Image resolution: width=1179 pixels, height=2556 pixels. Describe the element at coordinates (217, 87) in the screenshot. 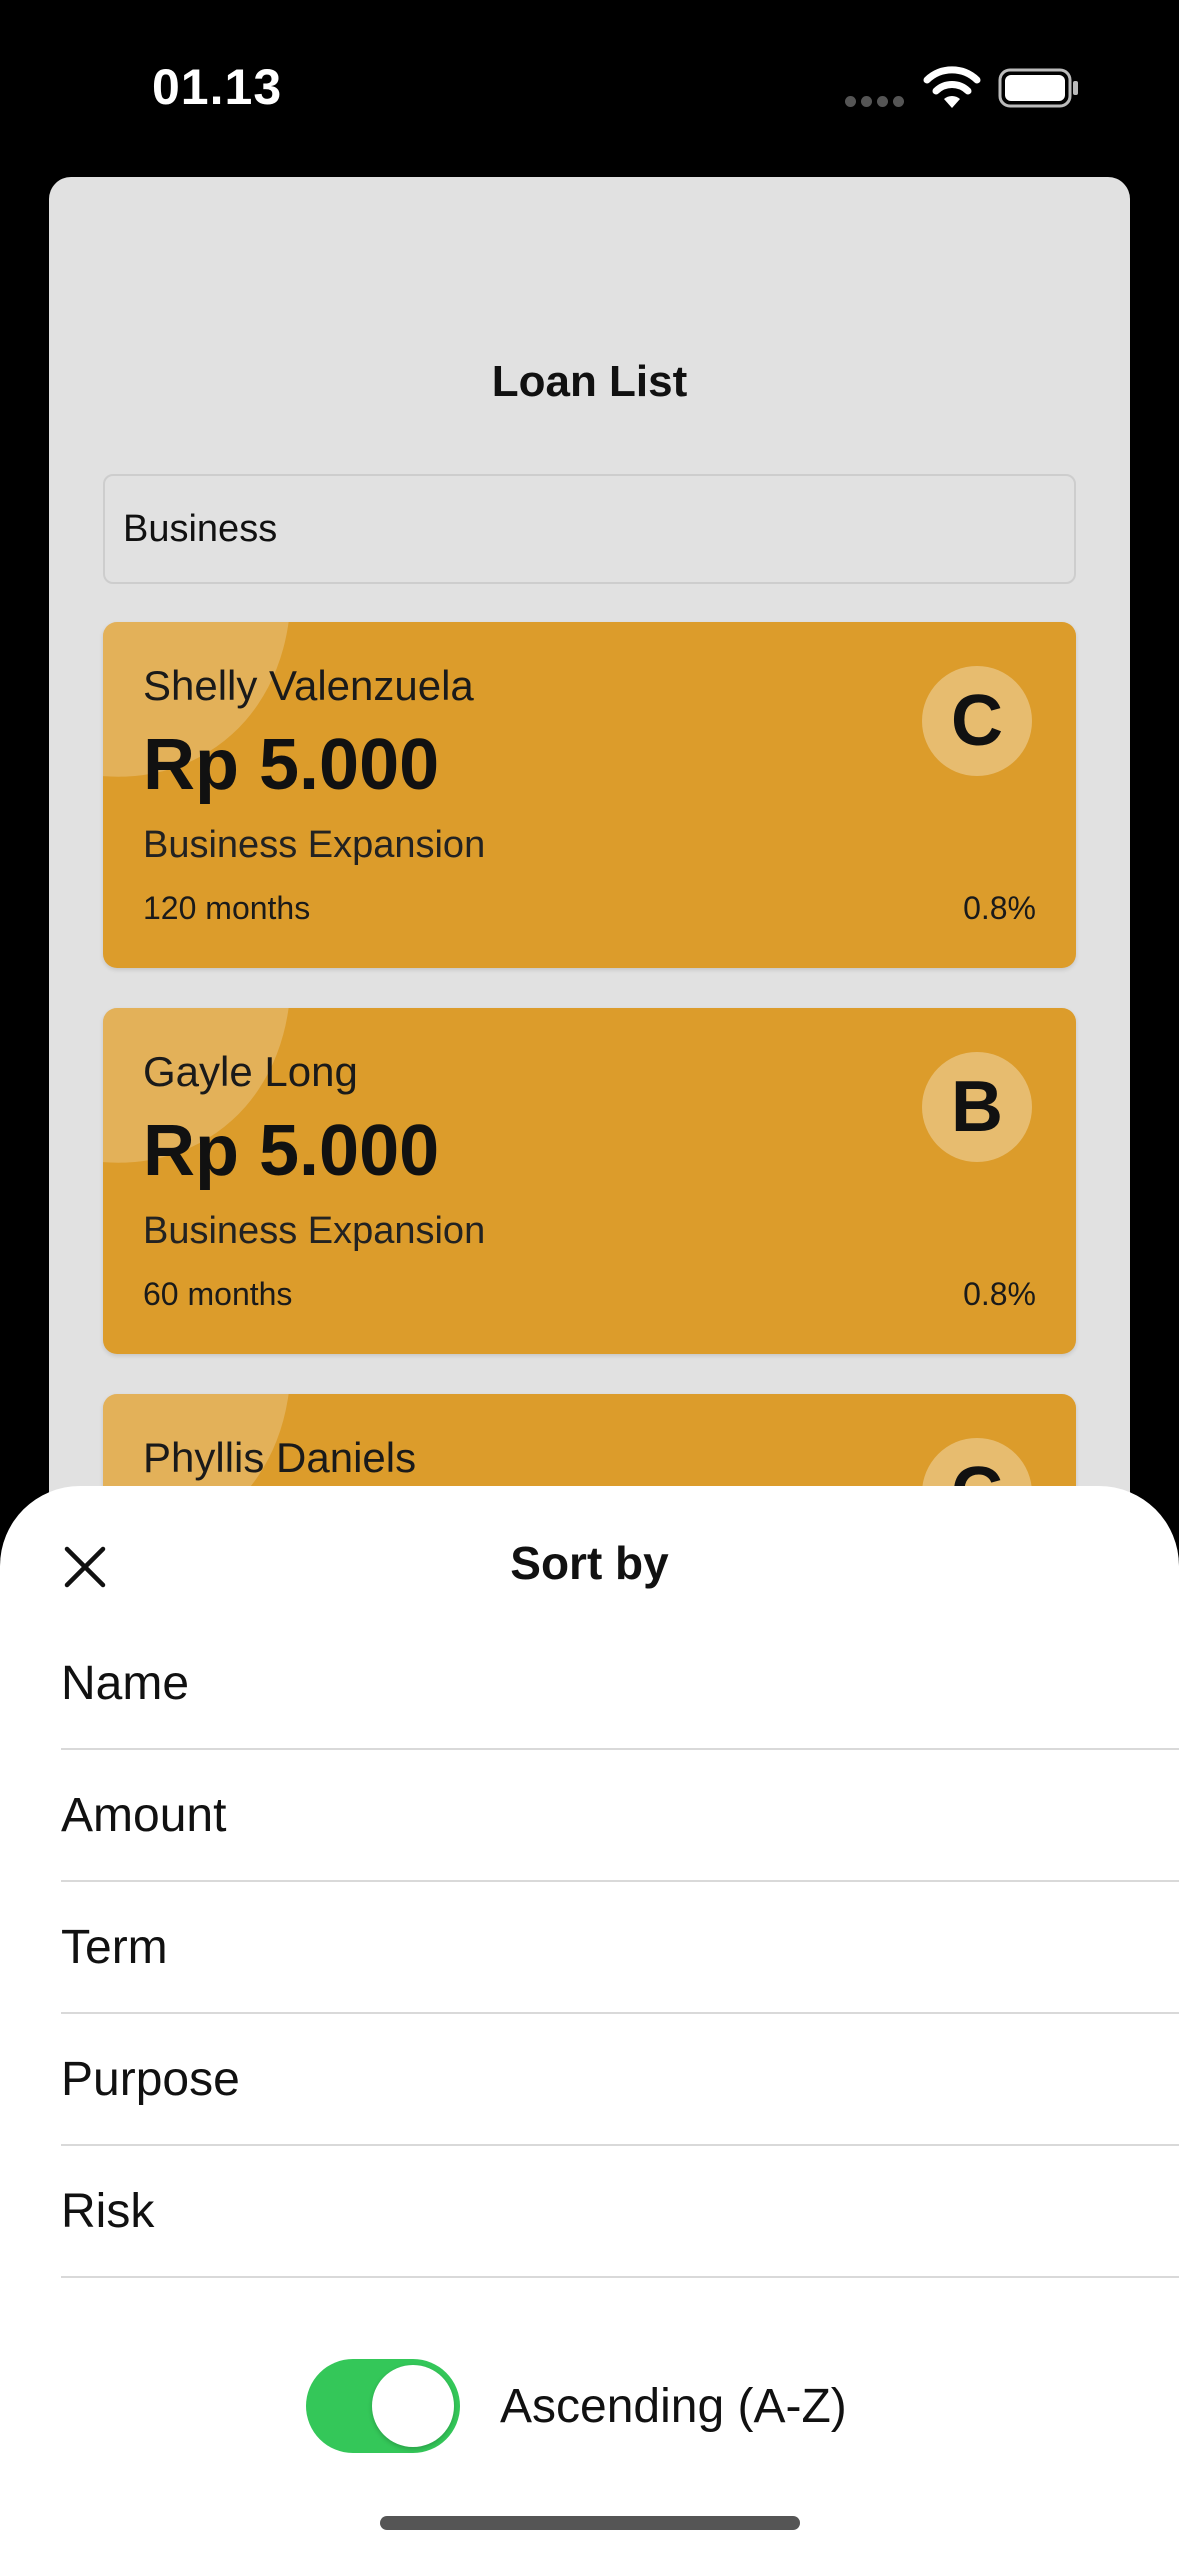

I see `status-time: 01.13` at that location.